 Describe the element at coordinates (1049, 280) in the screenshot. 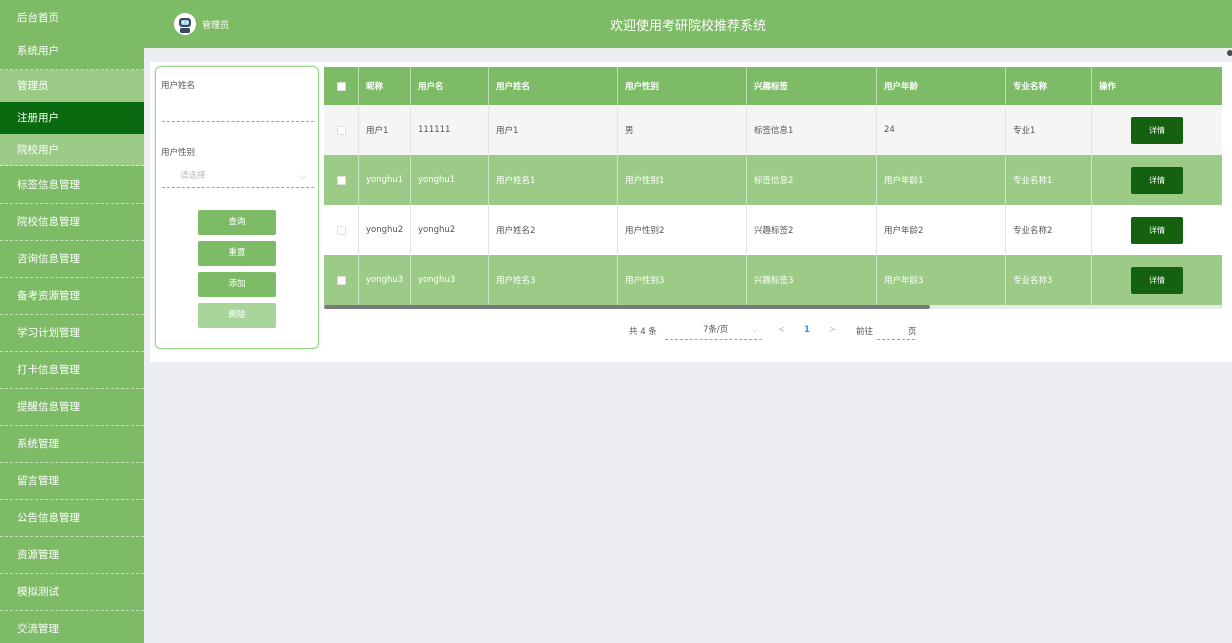

I see `cell-major: 专业名称3` at that location.